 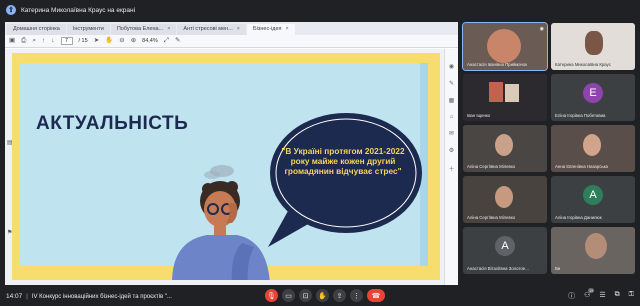 What do you see at coordinates (14, 296) in the screenshot?
I see `clock: 14:07` at bounding box center [14, 296].